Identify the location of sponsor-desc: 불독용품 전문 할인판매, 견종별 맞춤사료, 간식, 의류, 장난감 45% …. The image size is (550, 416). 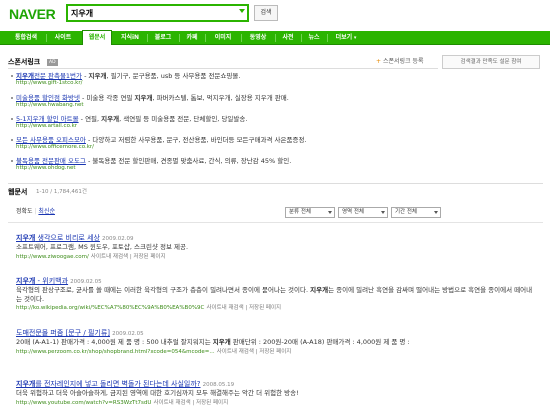
(192, 161).